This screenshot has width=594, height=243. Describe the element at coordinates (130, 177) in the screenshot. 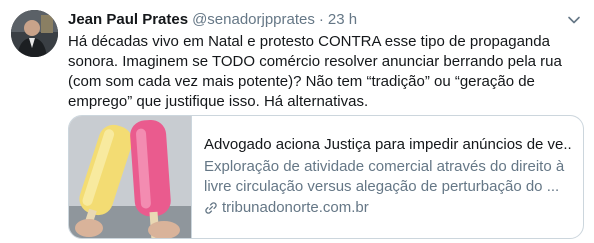

I see `popsicles-image` at that location.